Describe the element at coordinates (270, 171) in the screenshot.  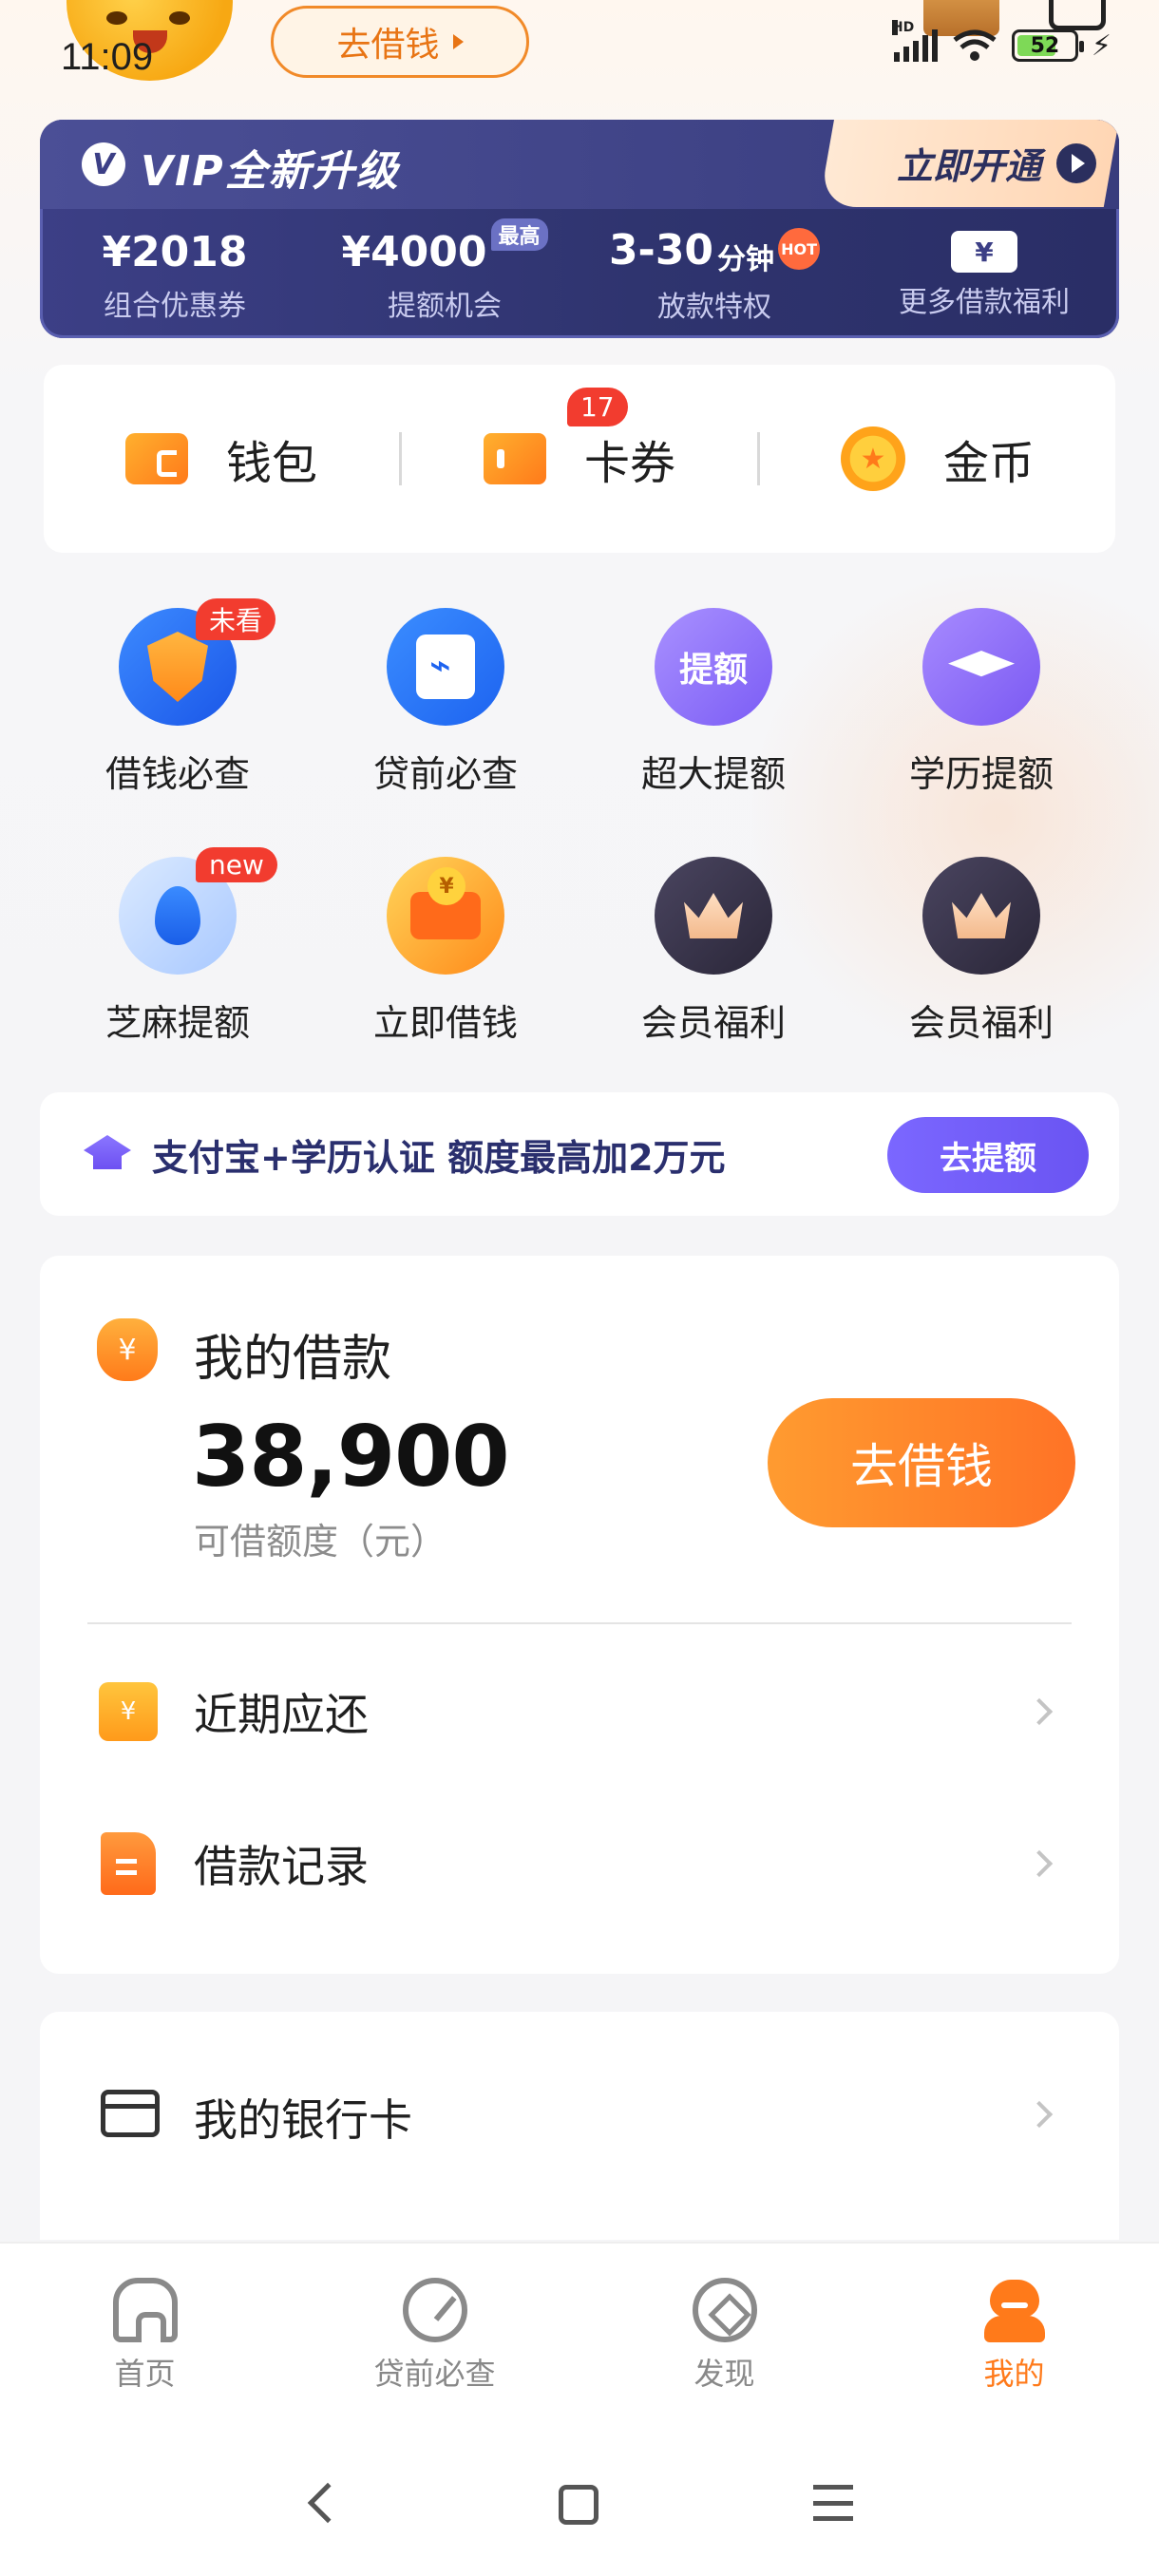
I see `vip-title: VIP全新升级` at that location.